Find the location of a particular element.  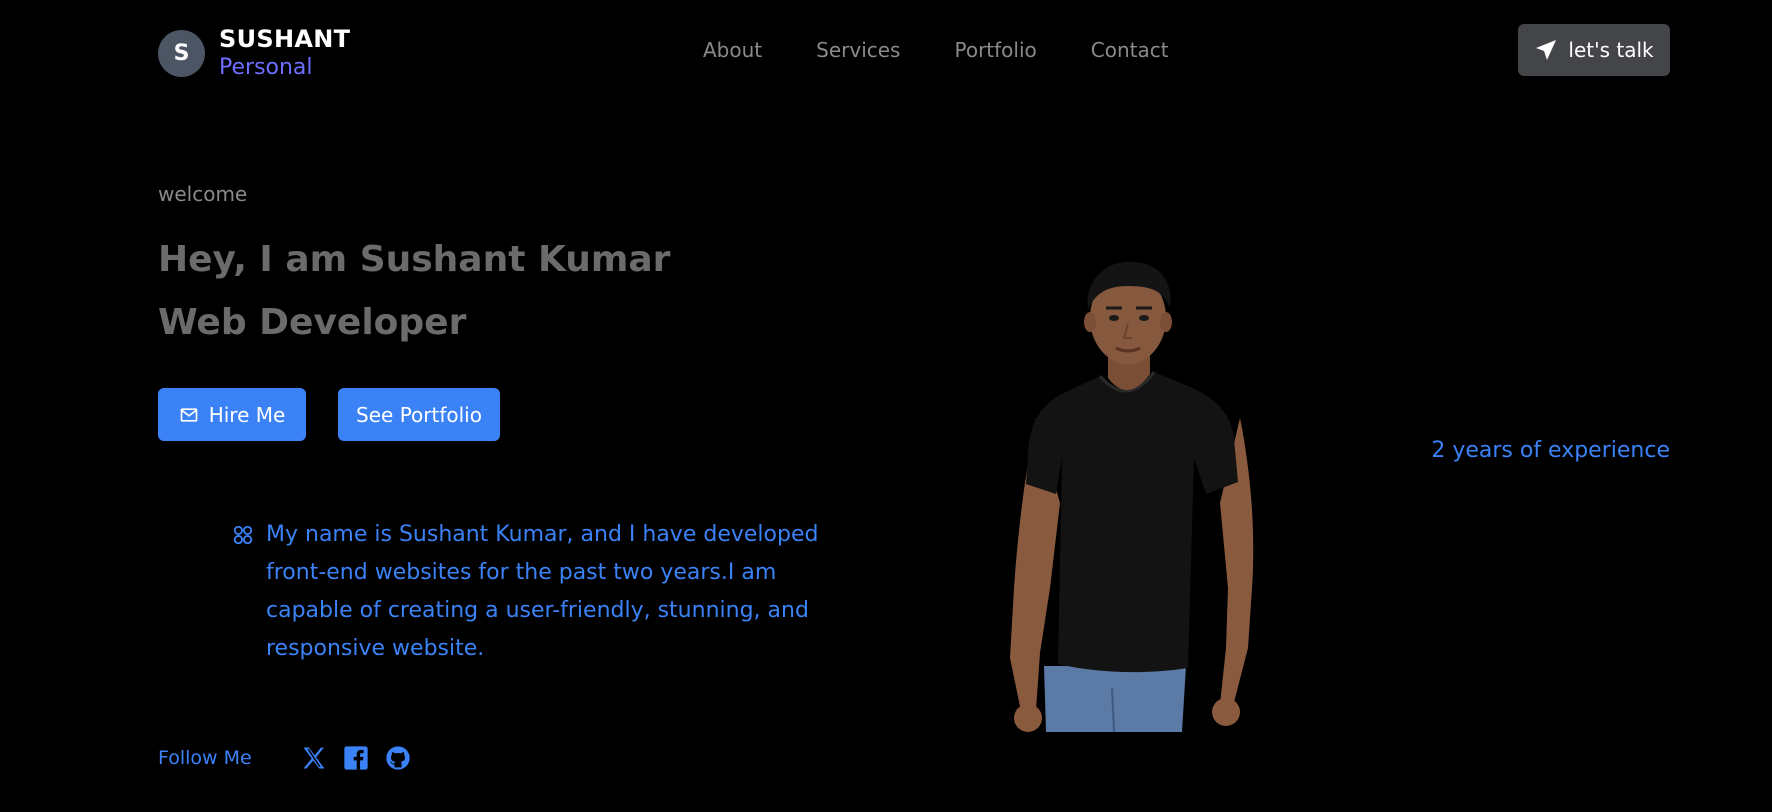

nav-item-about: About is located at coordinates (732, 50).